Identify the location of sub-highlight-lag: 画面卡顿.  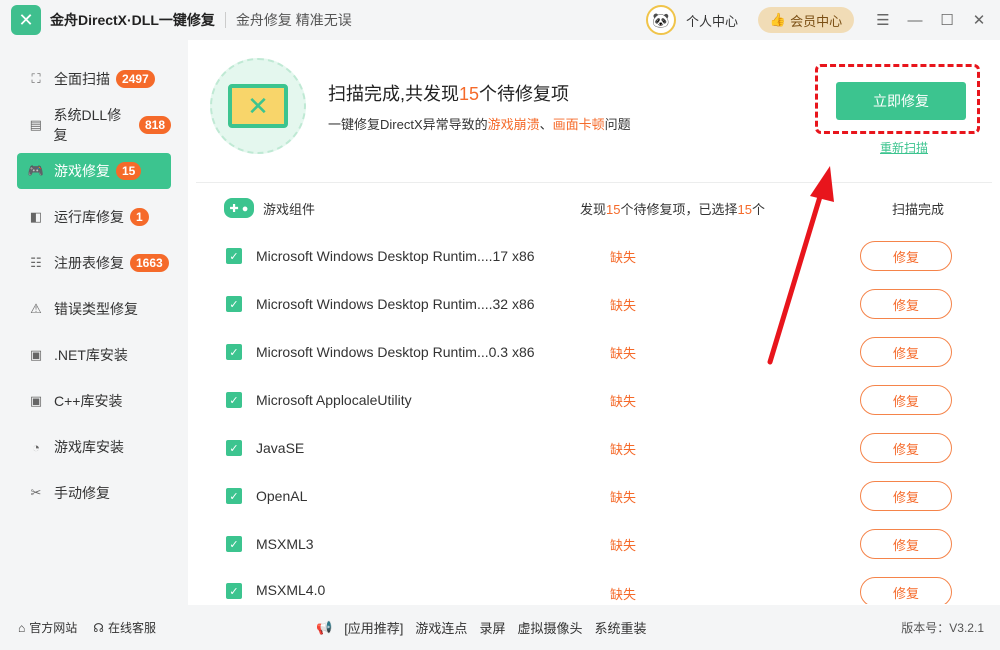
(578, 124).